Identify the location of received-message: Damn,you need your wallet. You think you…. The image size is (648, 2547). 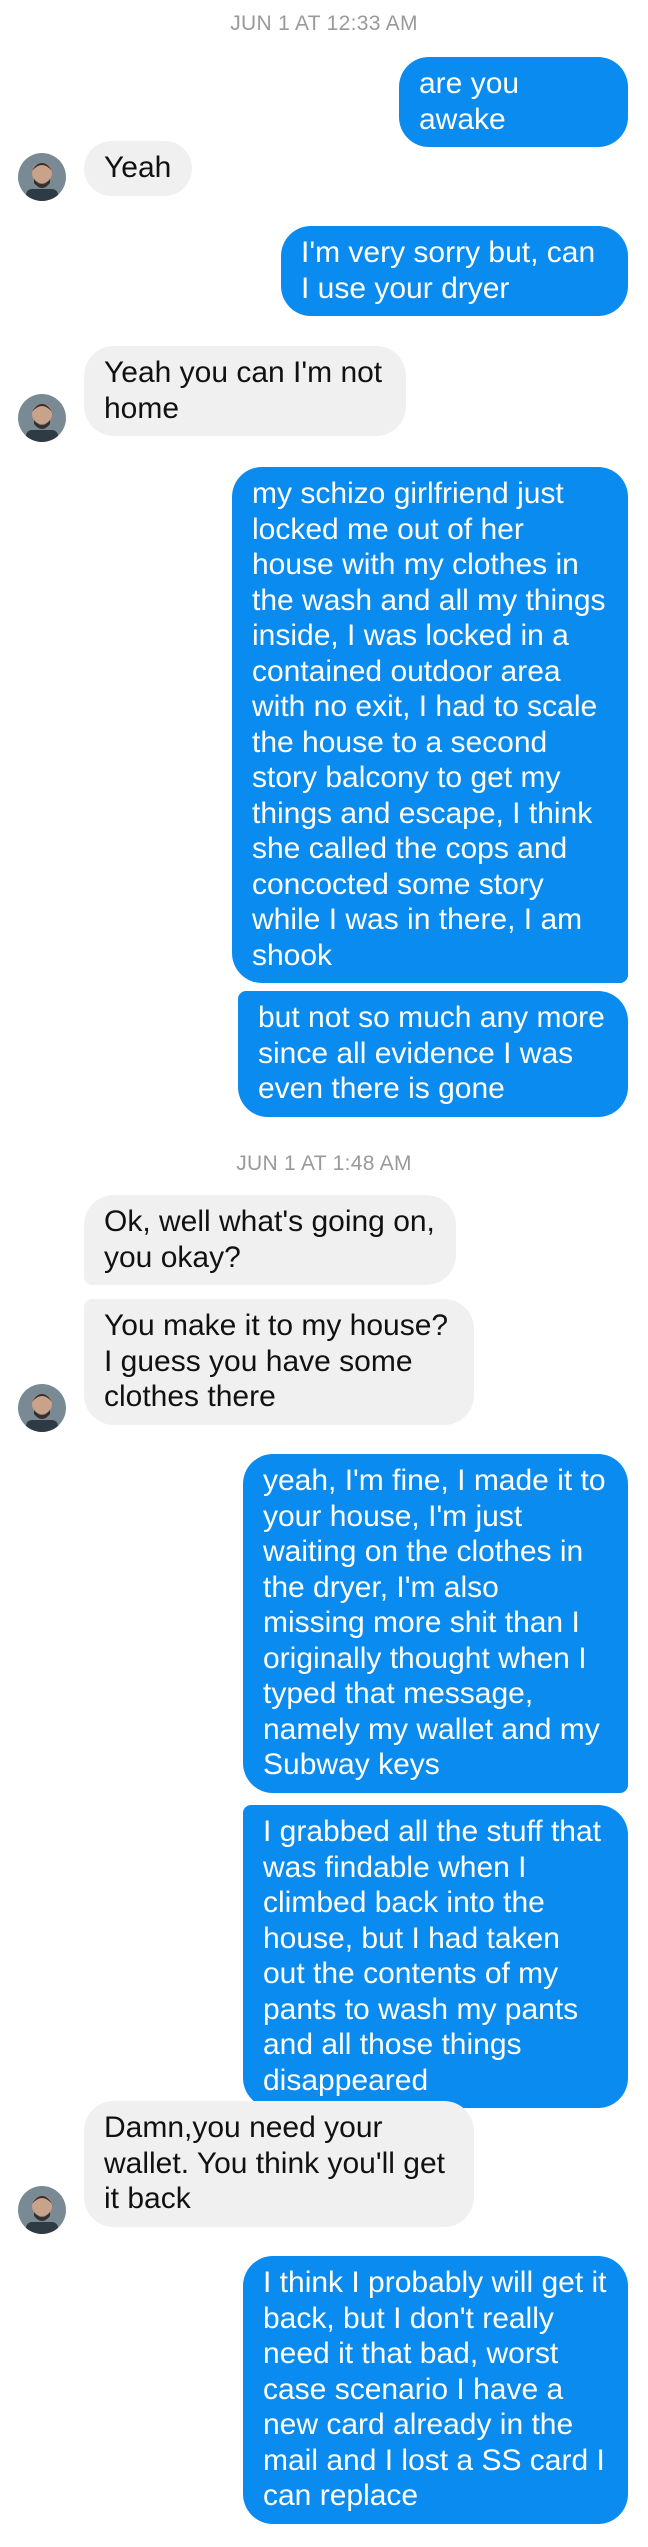
(279, 2164).